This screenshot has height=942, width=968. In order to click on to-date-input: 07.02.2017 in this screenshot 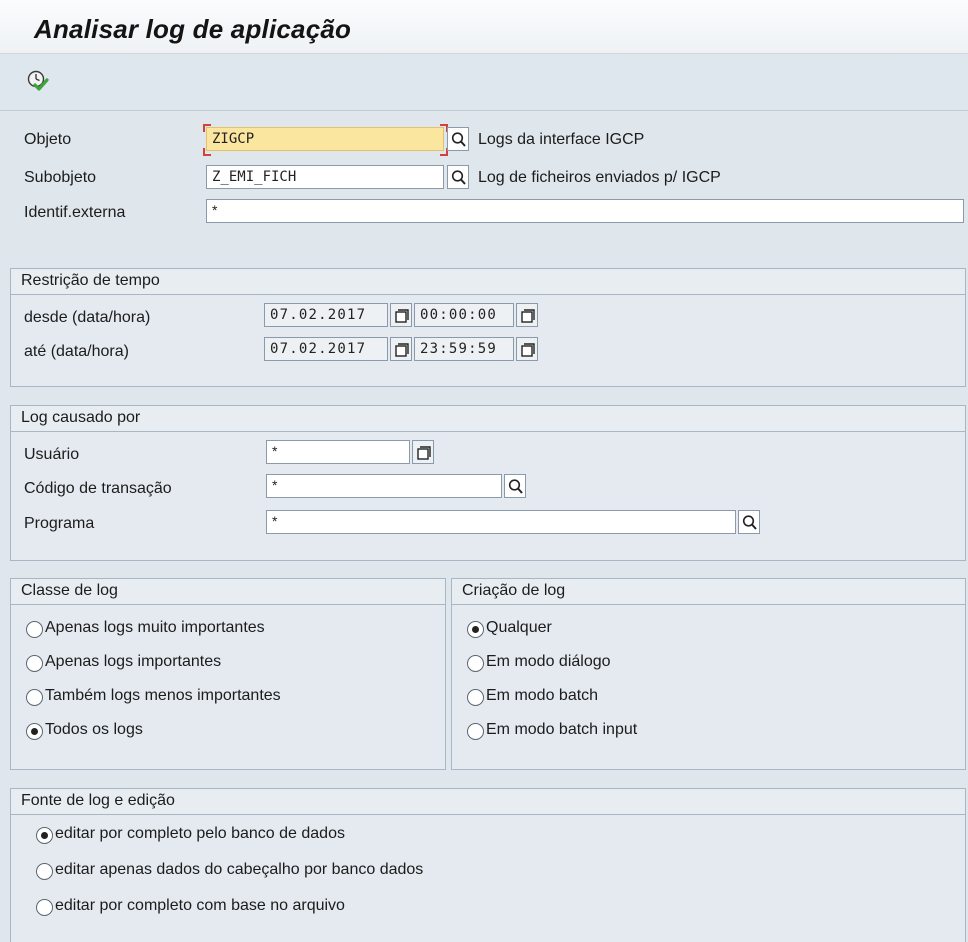, I will do `click(326, 349)`.